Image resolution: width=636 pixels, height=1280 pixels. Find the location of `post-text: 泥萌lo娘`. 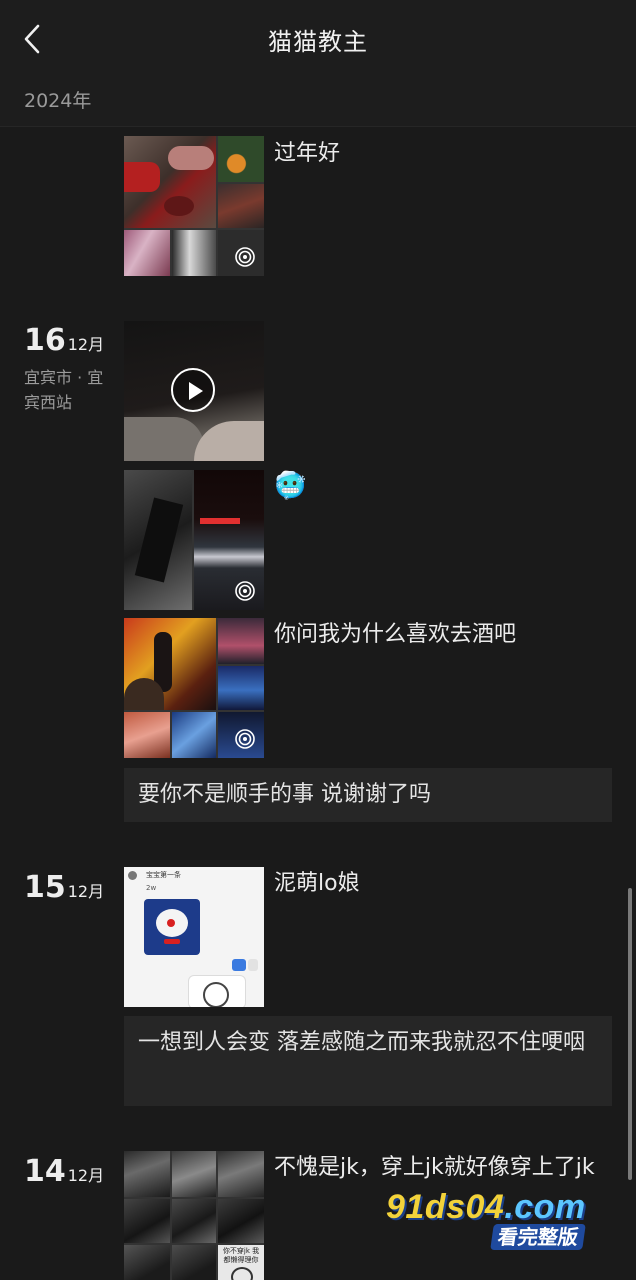

post-text: 泥萌lo娘 is located at coordinates (317, 883).